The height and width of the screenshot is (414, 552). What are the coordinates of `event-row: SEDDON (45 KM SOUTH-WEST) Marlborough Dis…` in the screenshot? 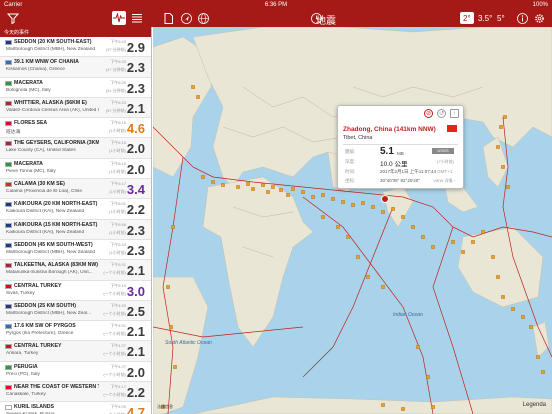 It's located at (75, 250).